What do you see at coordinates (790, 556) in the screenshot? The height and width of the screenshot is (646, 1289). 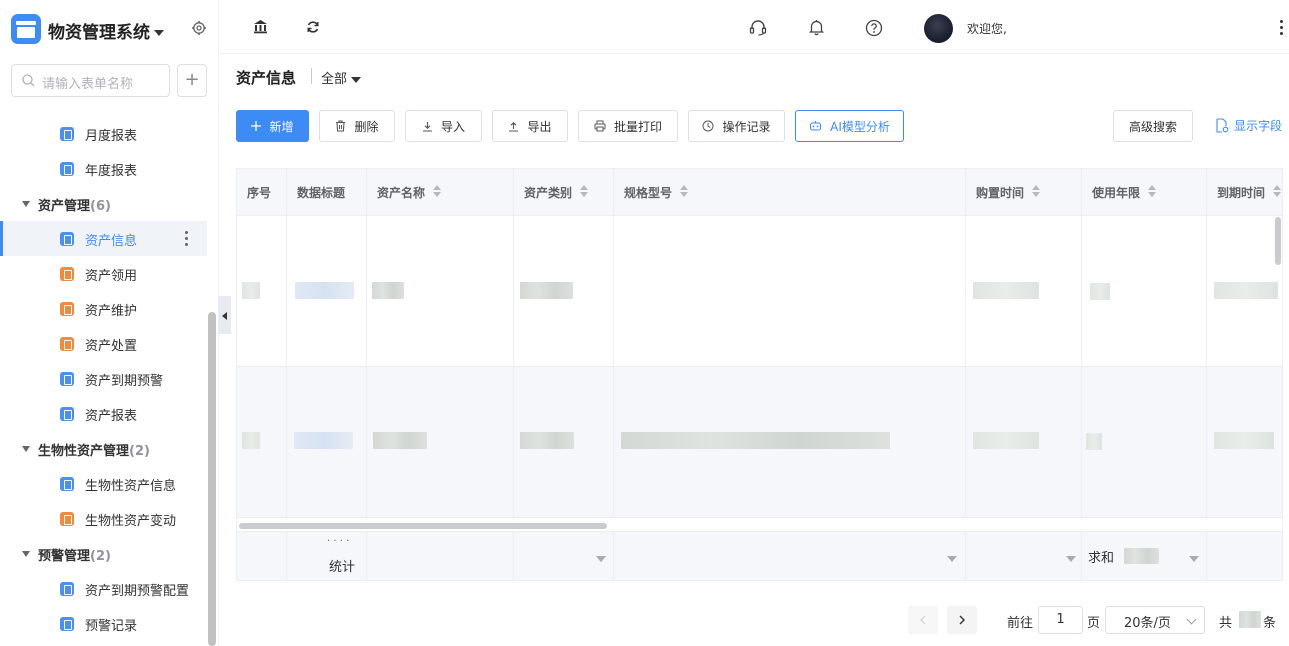 I see `stat-select-spec-model` at bounding box center [790, 556].